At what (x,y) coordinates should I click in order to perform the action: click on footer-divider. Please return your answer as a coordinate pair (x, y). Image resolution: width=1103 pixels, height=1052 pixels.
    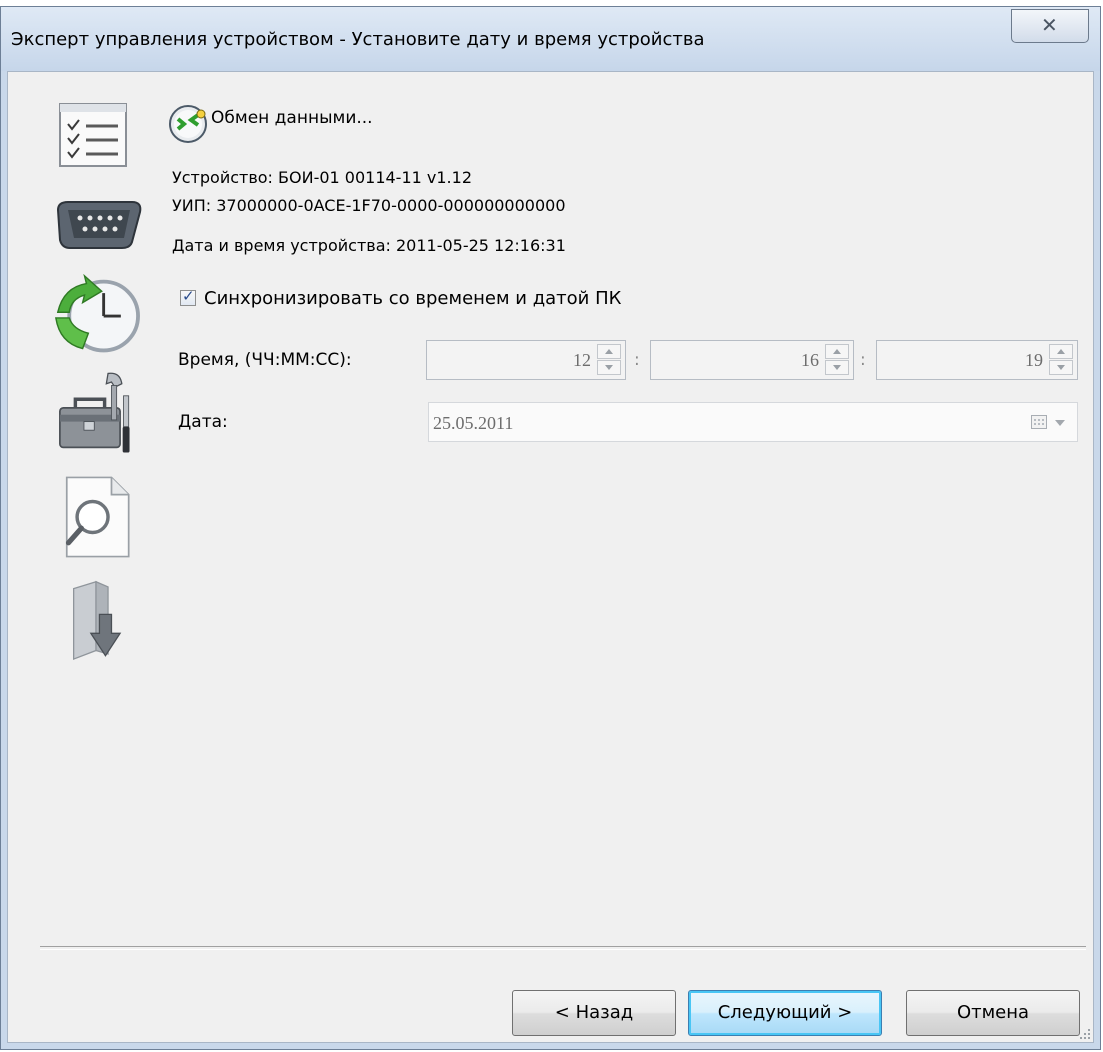
    Looking at the image, I should click on (563, 948).